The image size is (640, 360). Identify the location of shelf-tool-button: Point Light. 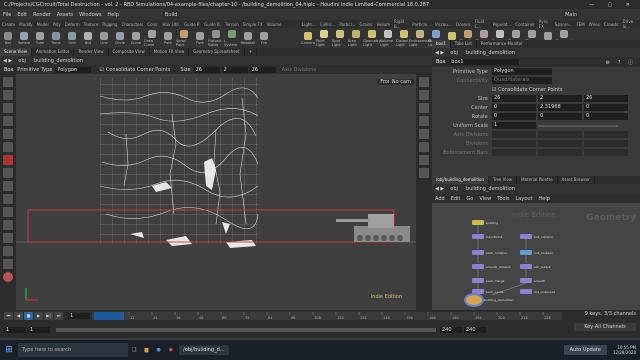
(324, 38).